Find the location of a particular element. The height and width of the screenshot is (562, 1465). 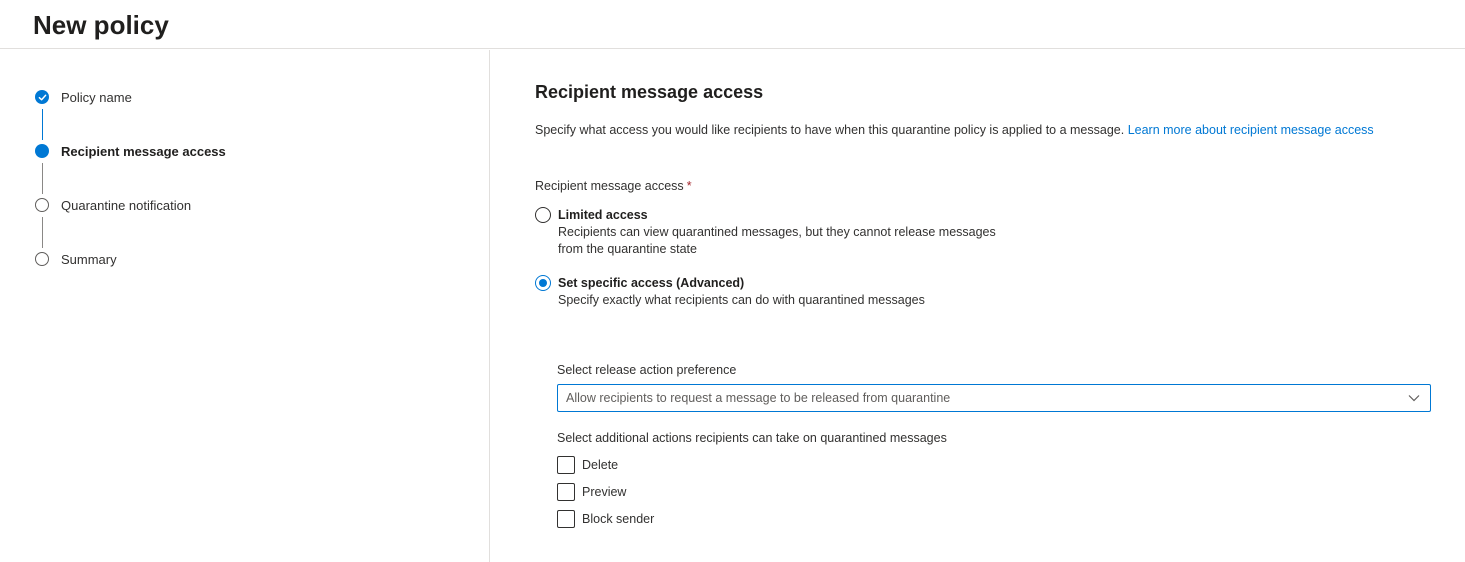

page-title: New policy is located at coordinates (101, 25).